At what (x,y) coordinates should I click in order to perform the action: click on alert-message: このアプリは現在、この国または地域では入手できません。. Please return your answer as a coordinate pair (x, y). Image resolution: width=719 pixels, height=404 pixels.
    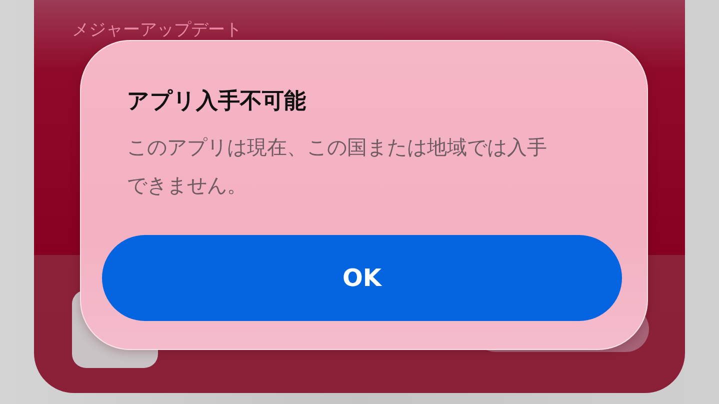
    Looking at the image, I should click on (337, 166).